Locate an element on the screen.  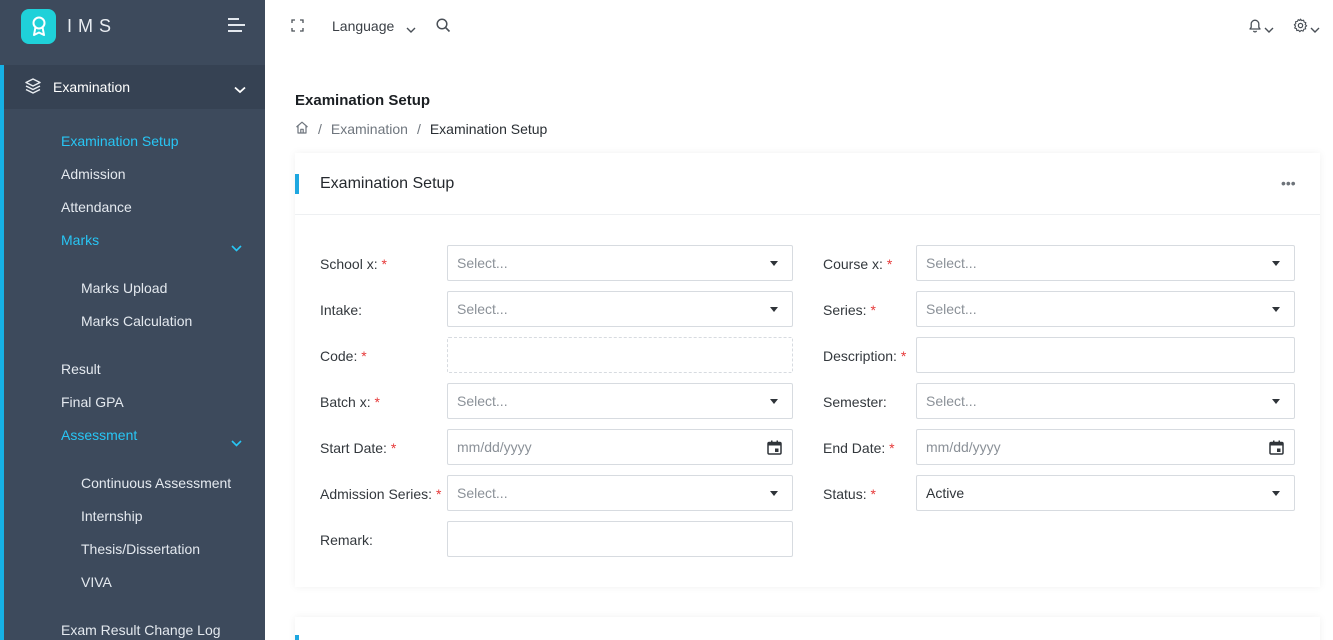
sidebar-item-viva: VIVA is located at coordinates (96, 582).